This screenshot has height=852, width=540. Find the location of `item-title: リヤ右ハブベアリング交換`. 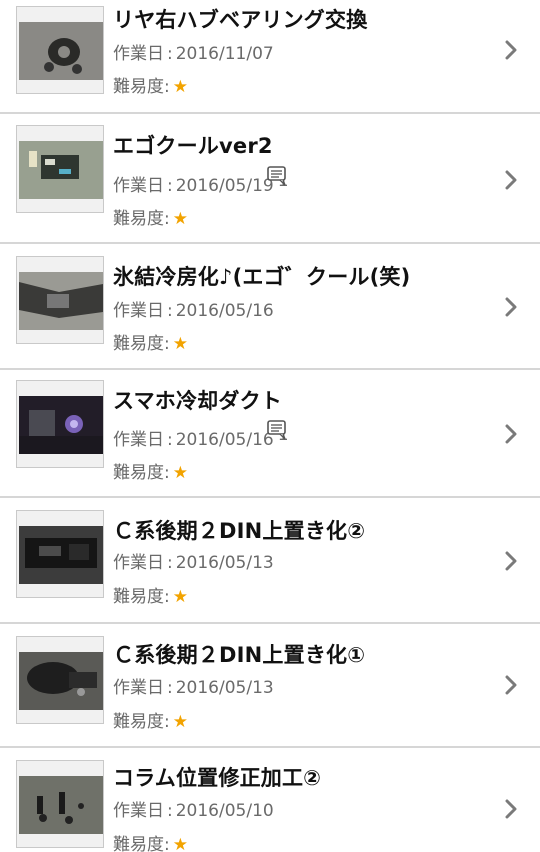

item-title: リヤ右ハブベアリング交換 is located at coordinates (240, 20).